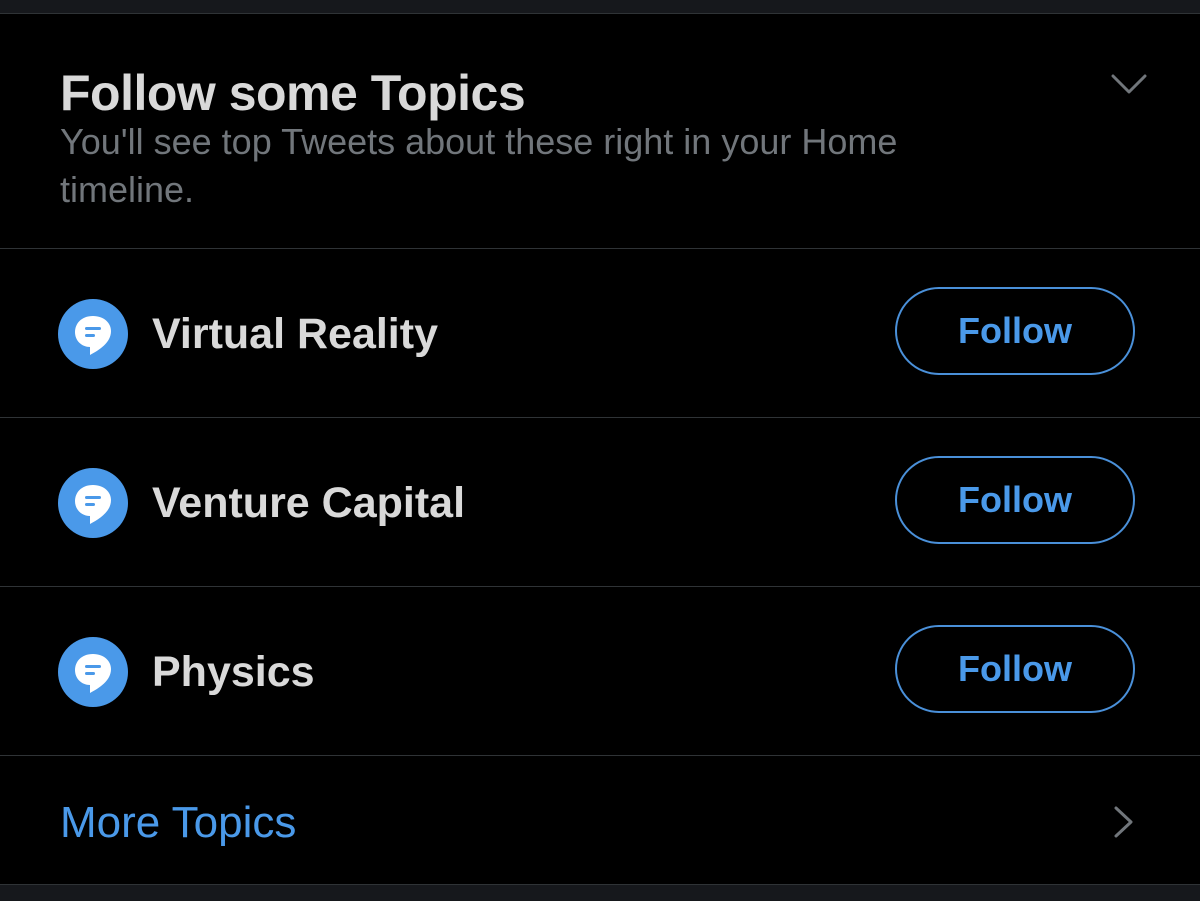 The image size is (1200, 901). Describe the element at coordinates (233, 672) in the screenshot. I see `topic-label: Physics` at that location.